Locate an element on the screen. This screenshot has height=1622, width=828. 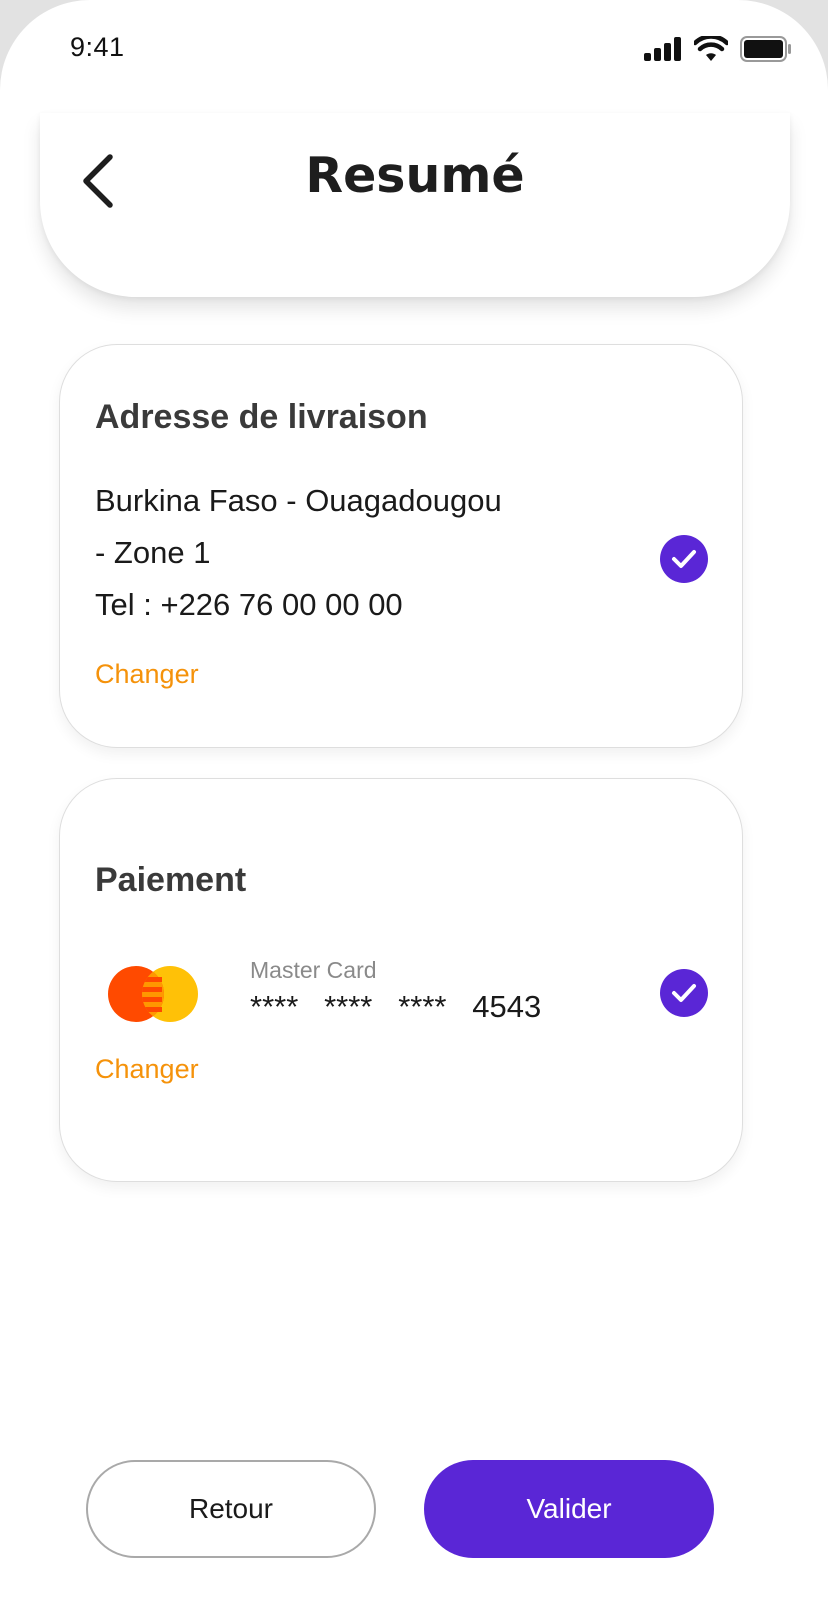
card-brand-label: Master Card is located at coordinates (313, 970).